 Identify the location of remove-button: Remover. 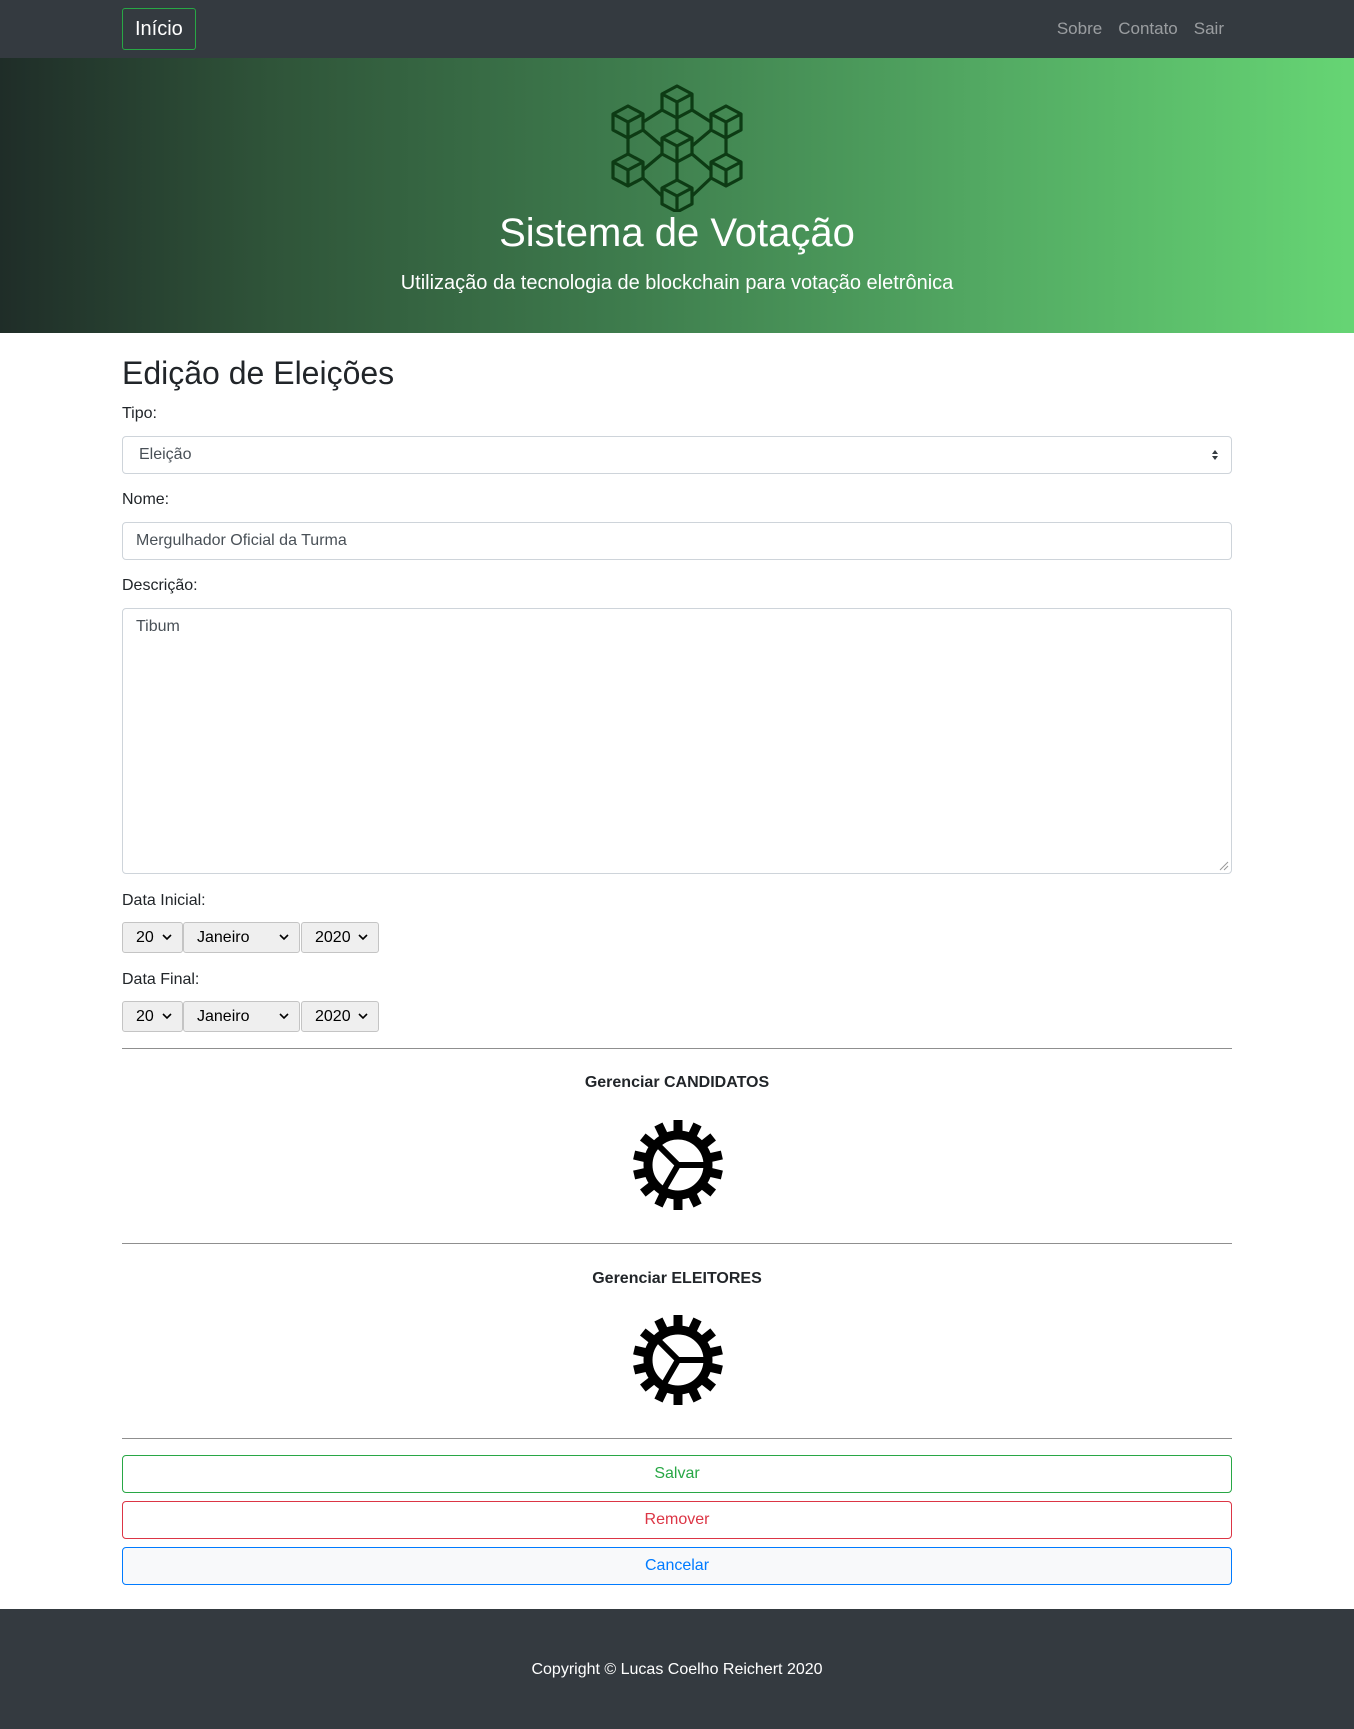
(677, 1520).